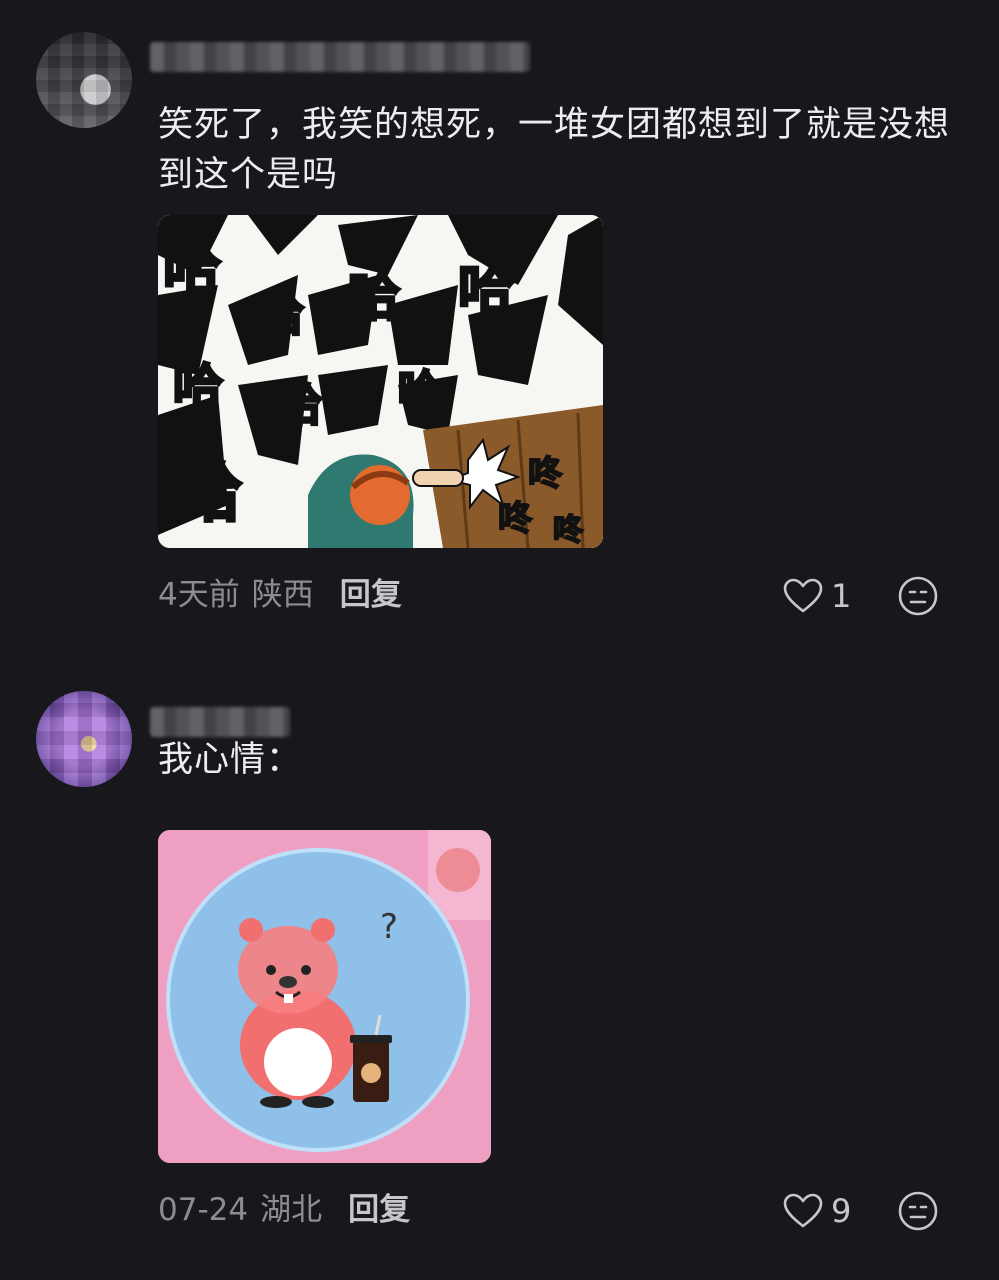  I want to click on laughing-comic-illustration: 哈 哈 哈 哈 哈 哈 哈 哈 咚 咚 咚, so click(380, 381).